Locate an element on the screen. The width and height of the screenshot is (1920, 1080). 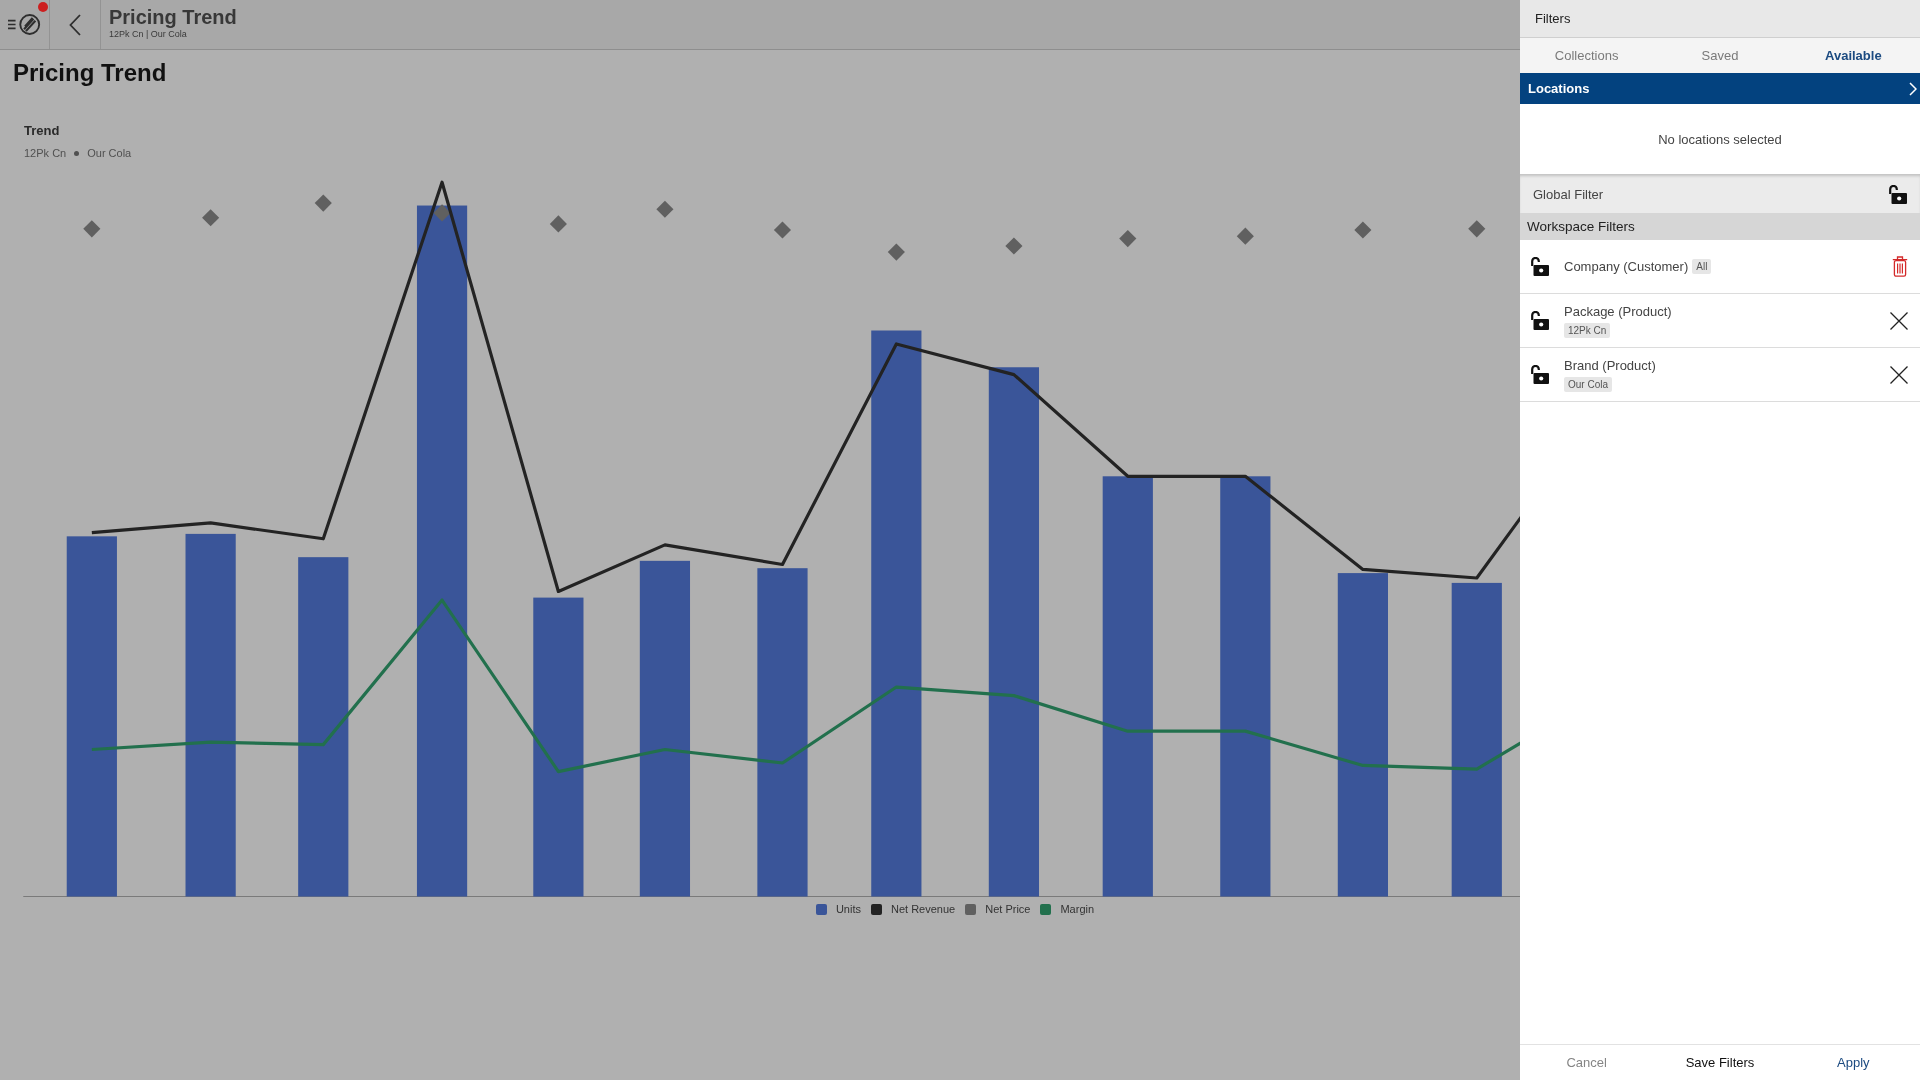
panel-title: Filters is located at coordinates (1553, 18).